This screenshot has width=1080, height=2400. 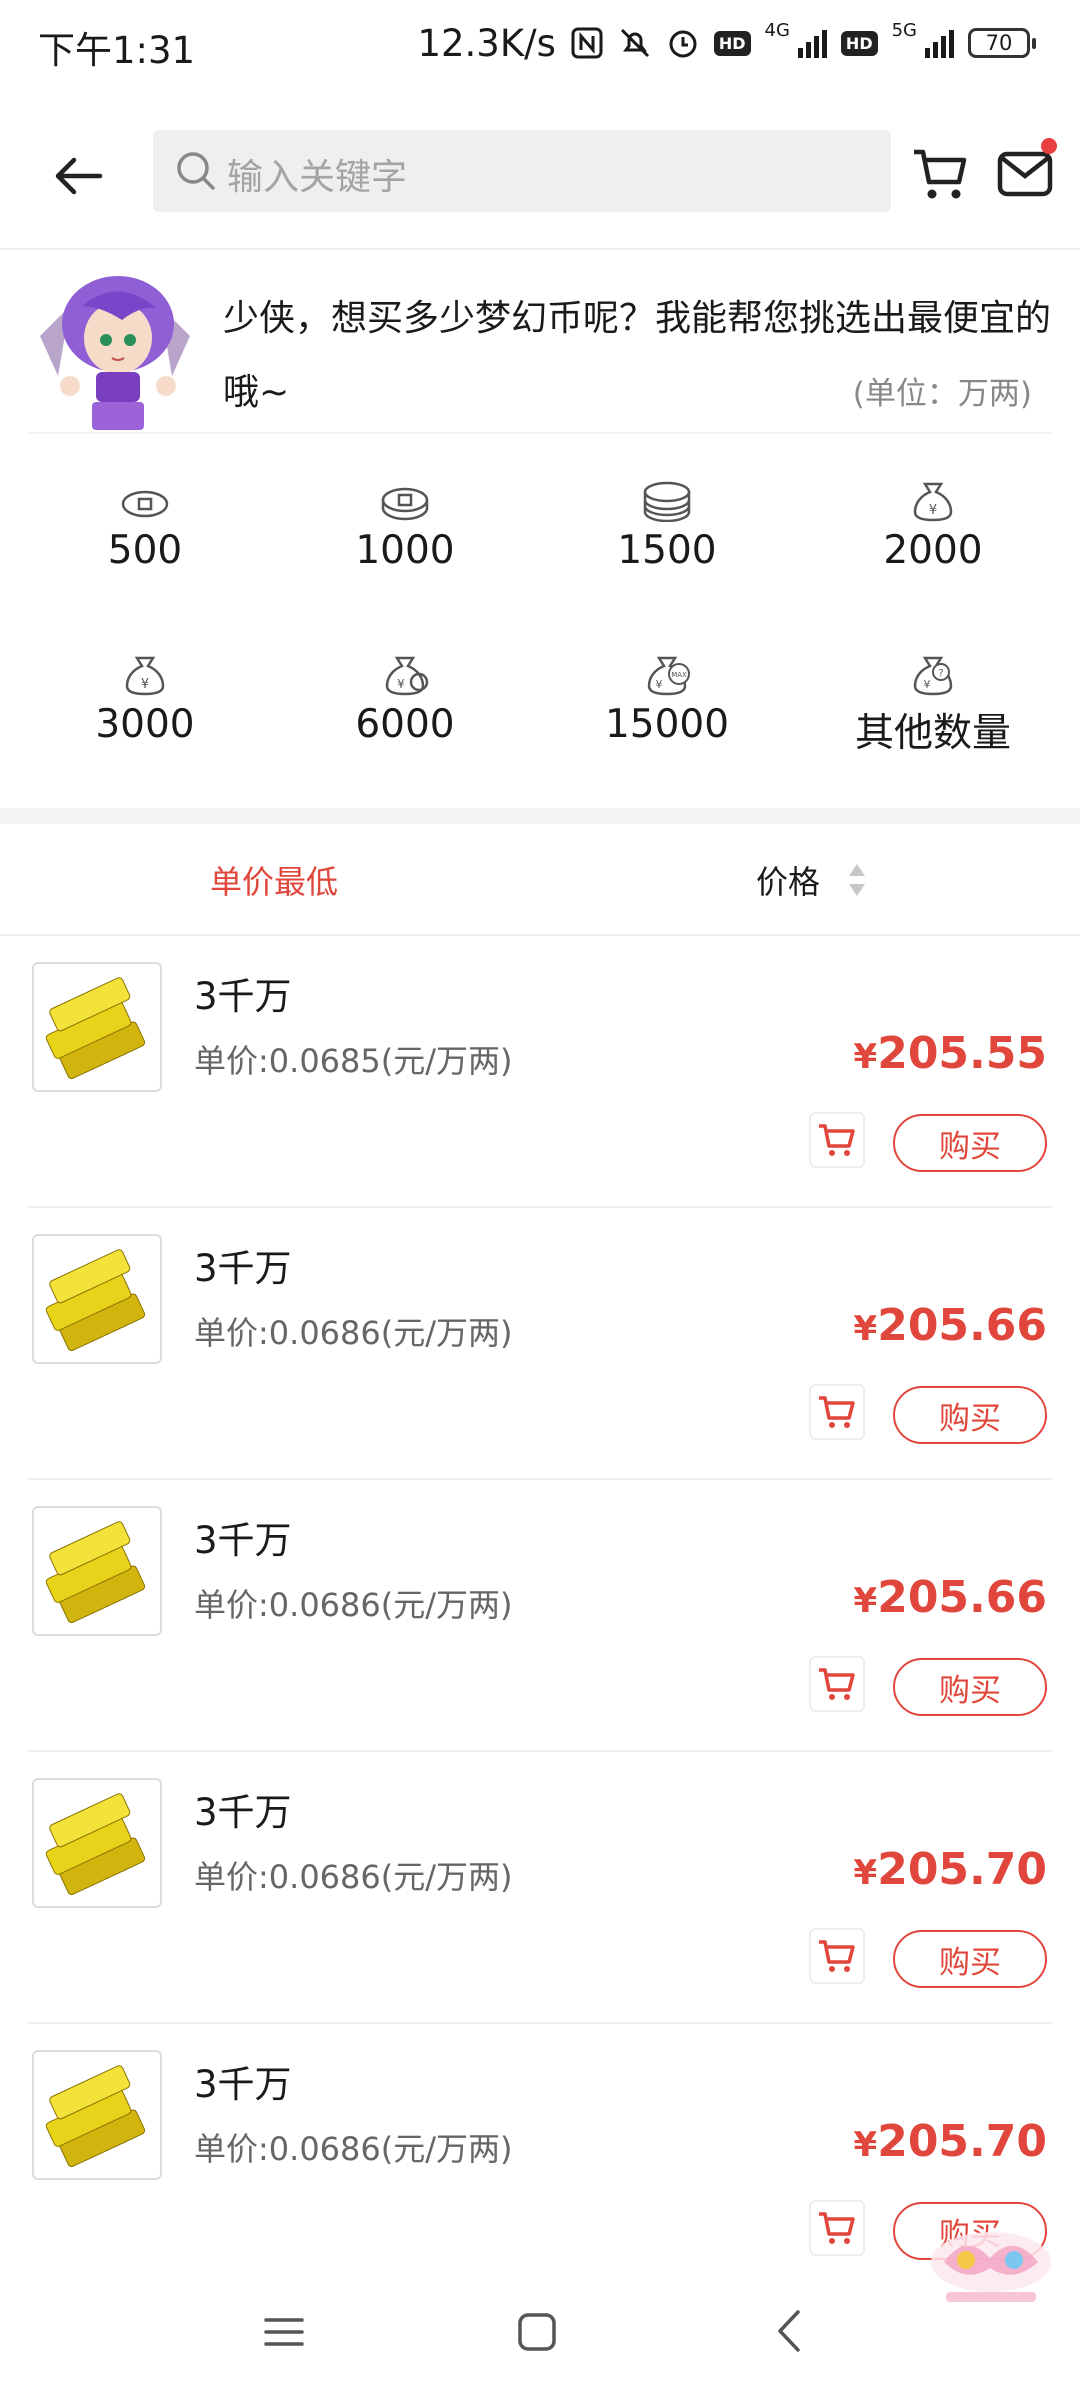 What do you see at coordinates (80, 176) in the screenshot?
I see `back-arrow-icon` at bounding box center [80, 176].